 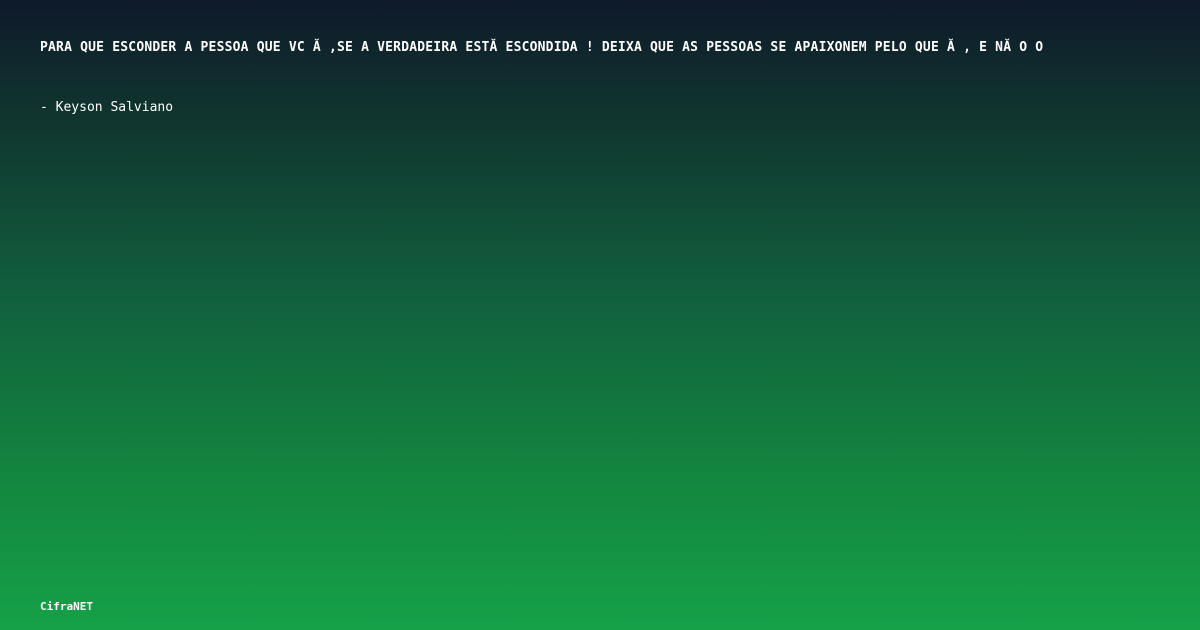 I want to click on quote-author: - Keyson Salviano, so click(x=107, y=107).